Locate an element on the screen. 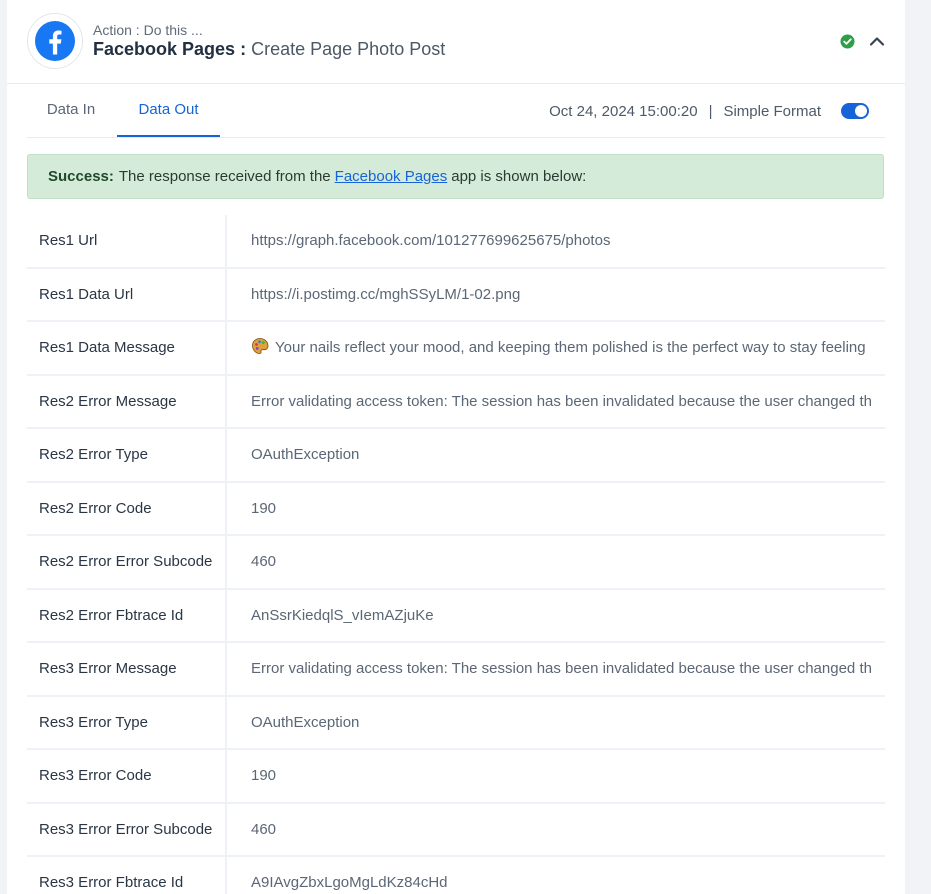 The width and height of the screenshot is (931, 894). row-key: Res3 Error Error Subcode is located at coordinates (126, 829).